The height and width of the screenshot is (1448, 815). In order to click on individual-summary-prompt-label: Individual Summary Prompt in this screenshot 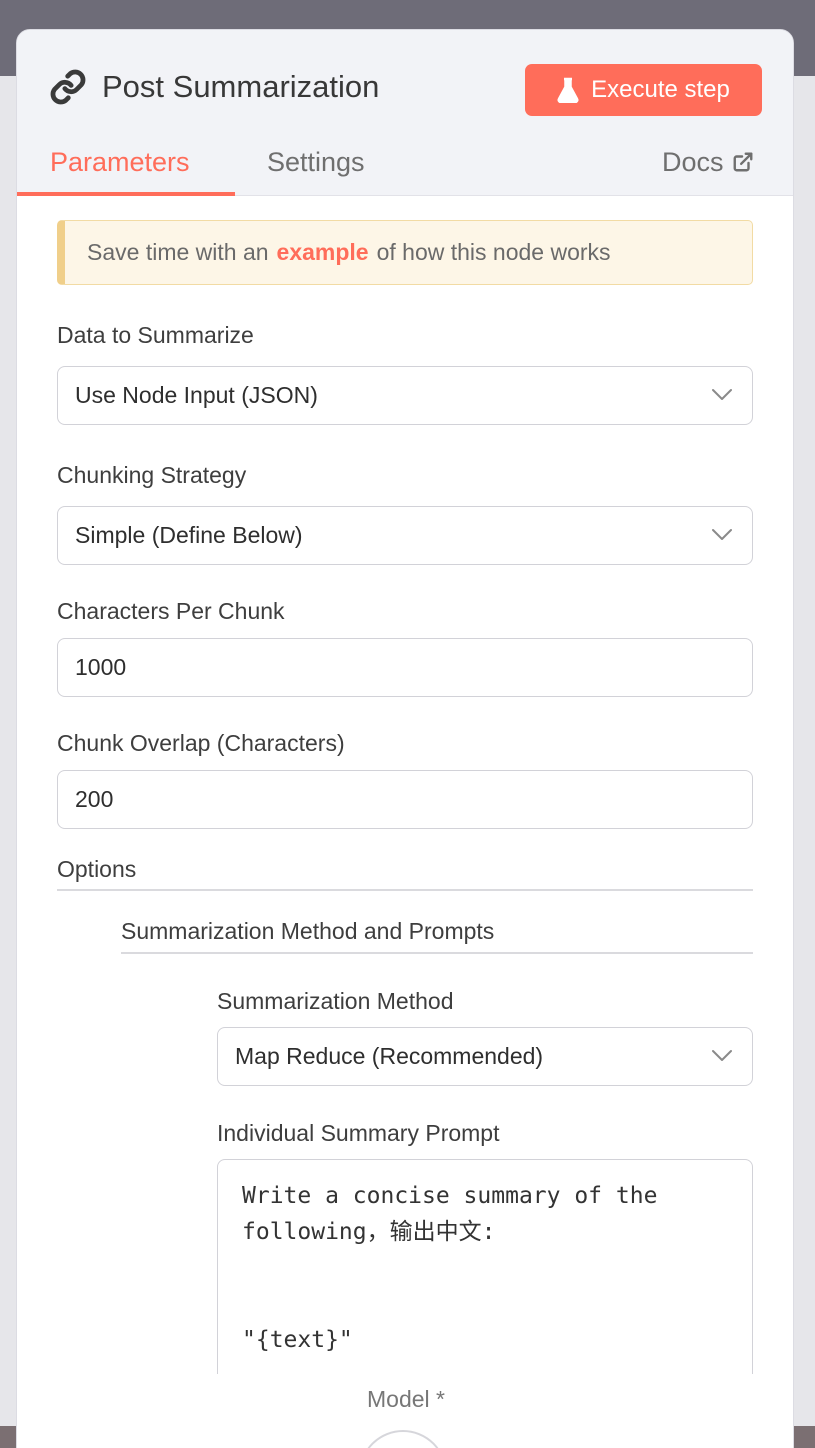, I will do `click(358, 1133)`.